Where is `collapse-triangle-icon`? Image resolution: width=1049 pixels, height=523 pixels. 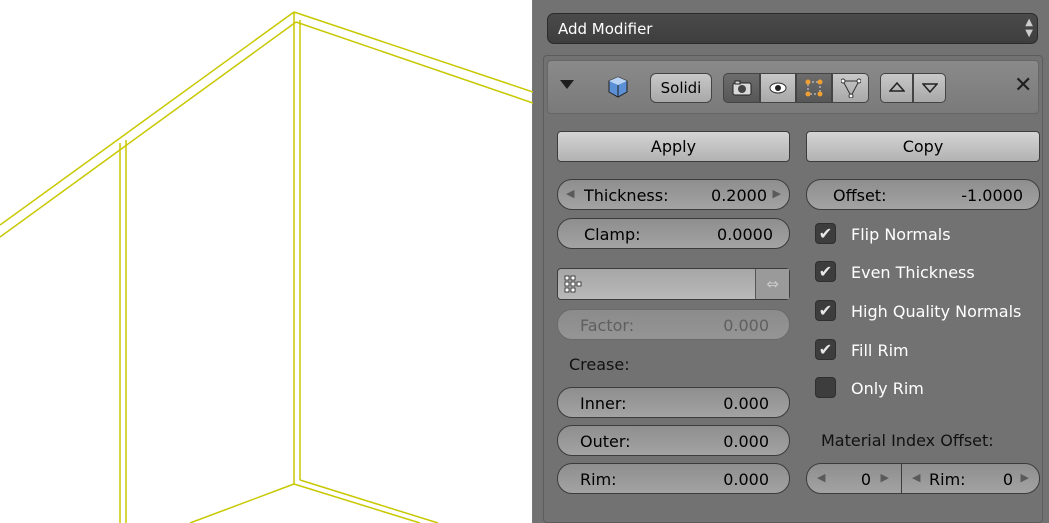 collapse-triangle-icon is located at coordinates (567, 84).